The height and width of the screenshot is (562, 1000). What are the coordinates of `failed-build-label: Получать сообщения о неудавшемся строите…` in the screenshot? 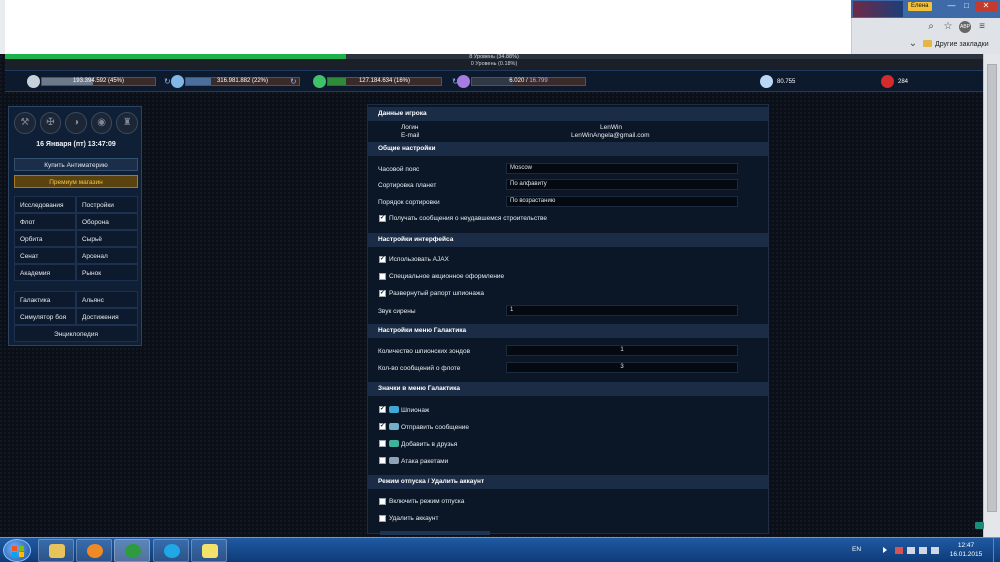 It's located at (468, 218).